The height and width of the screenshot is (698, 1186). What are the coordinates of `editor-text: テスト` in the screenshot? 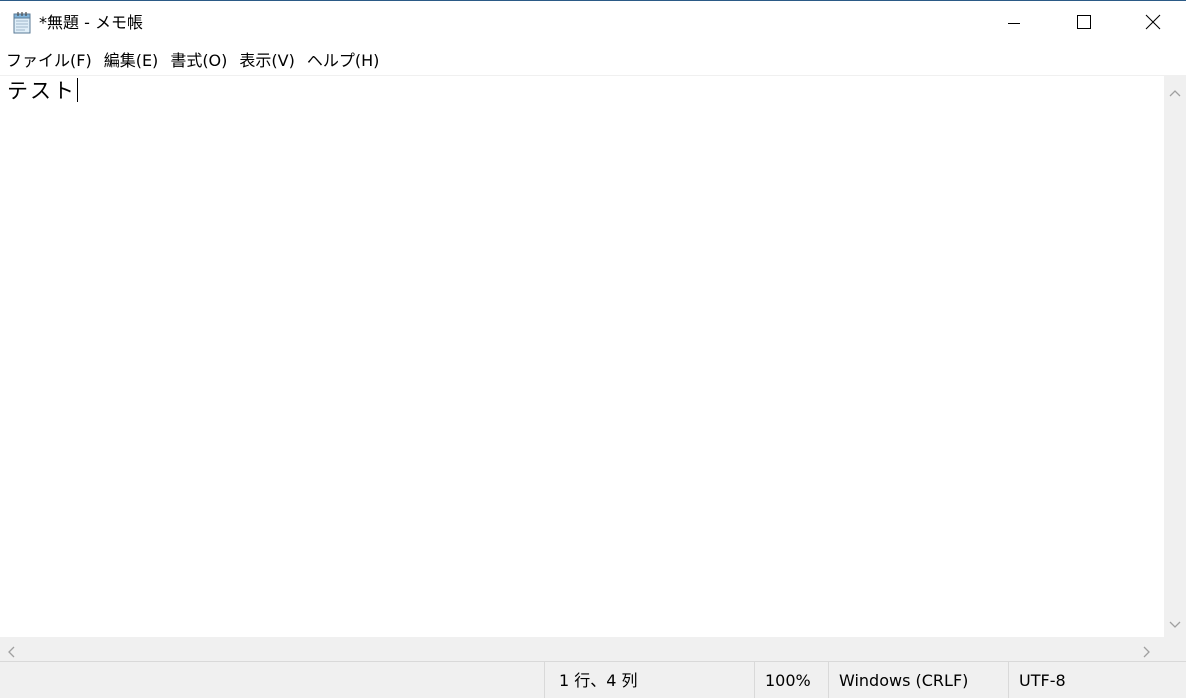 It's located at (41, 91).